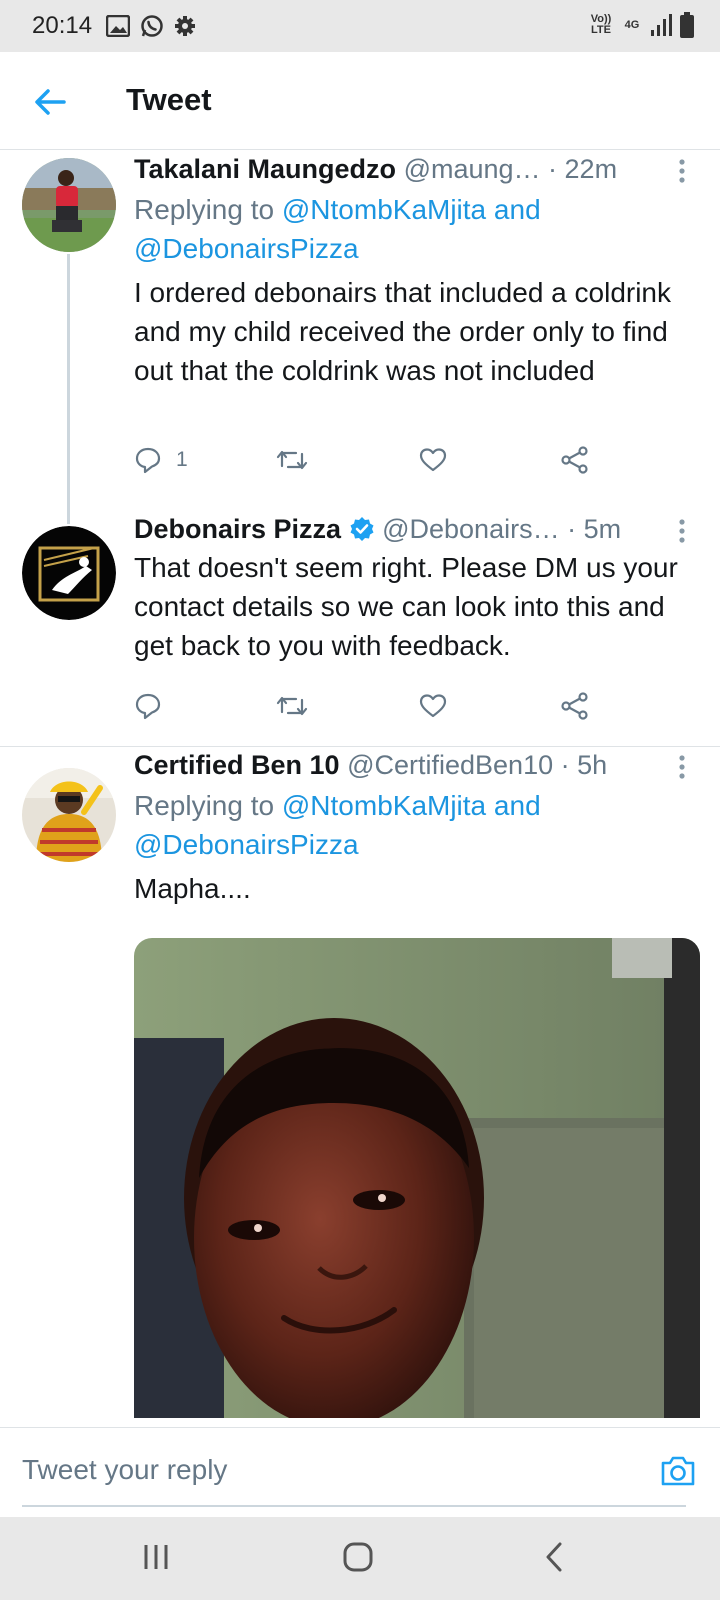 This screenshot has height=1600, width=720. What do you see at coordinates (118, 26) in the screenshot?
I see `image-icon` at bounding box center [118, 26].